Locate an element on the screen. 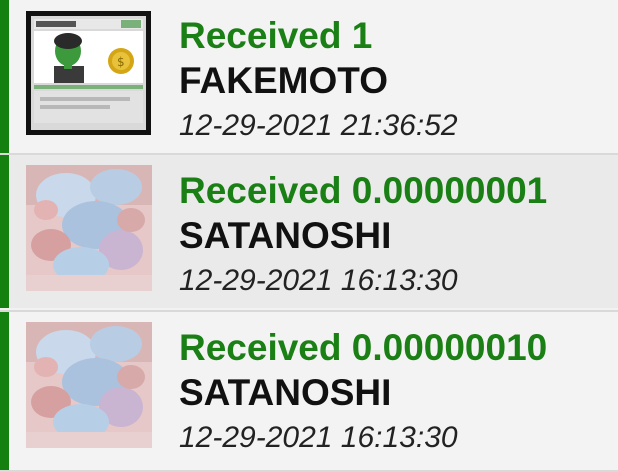  amount-label: Received 0.00000010 is located at coordinates (363, 347).